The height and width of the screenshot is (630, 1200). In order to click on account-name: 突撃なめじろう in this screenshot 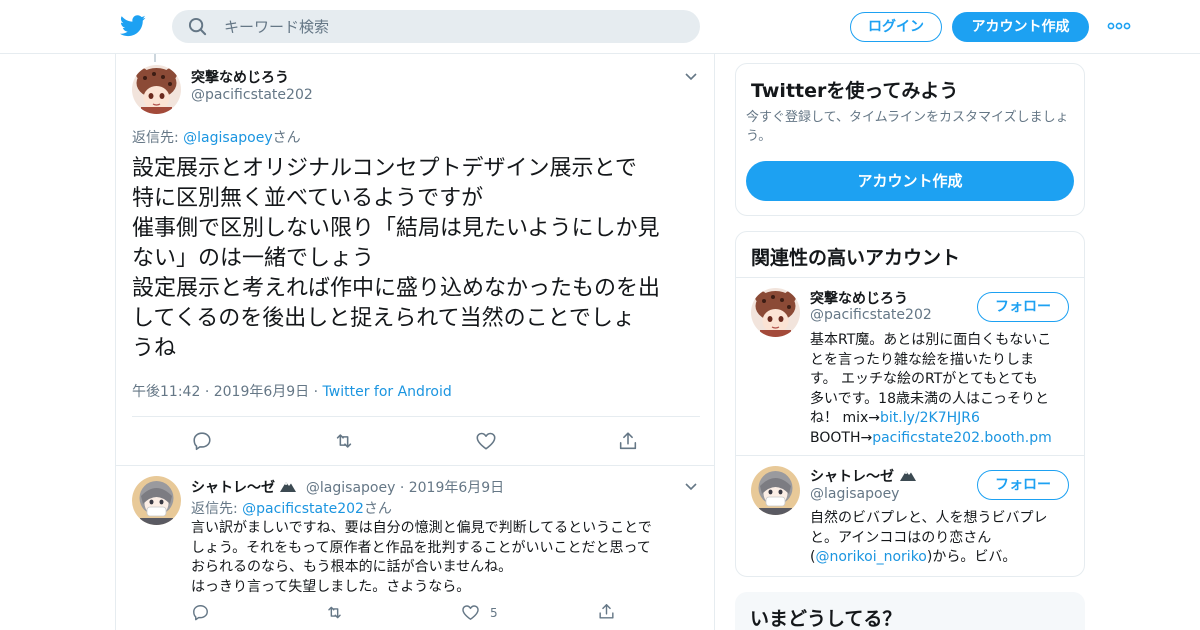, I will do `click(859, 298)`.